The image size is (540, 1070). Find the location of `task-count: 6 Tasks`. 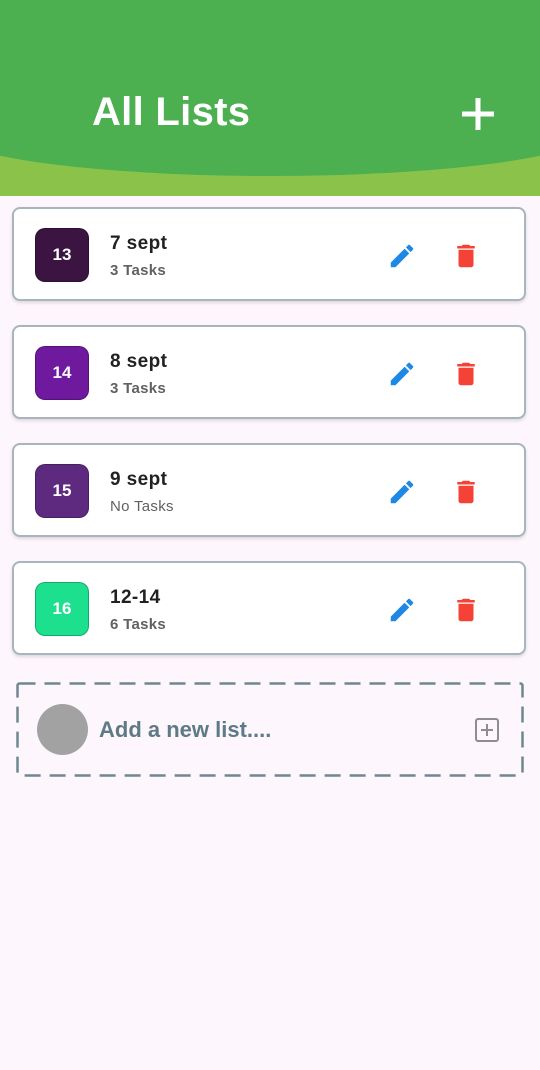

task-count: 6 Tasks is located at coordinates (138, 624).